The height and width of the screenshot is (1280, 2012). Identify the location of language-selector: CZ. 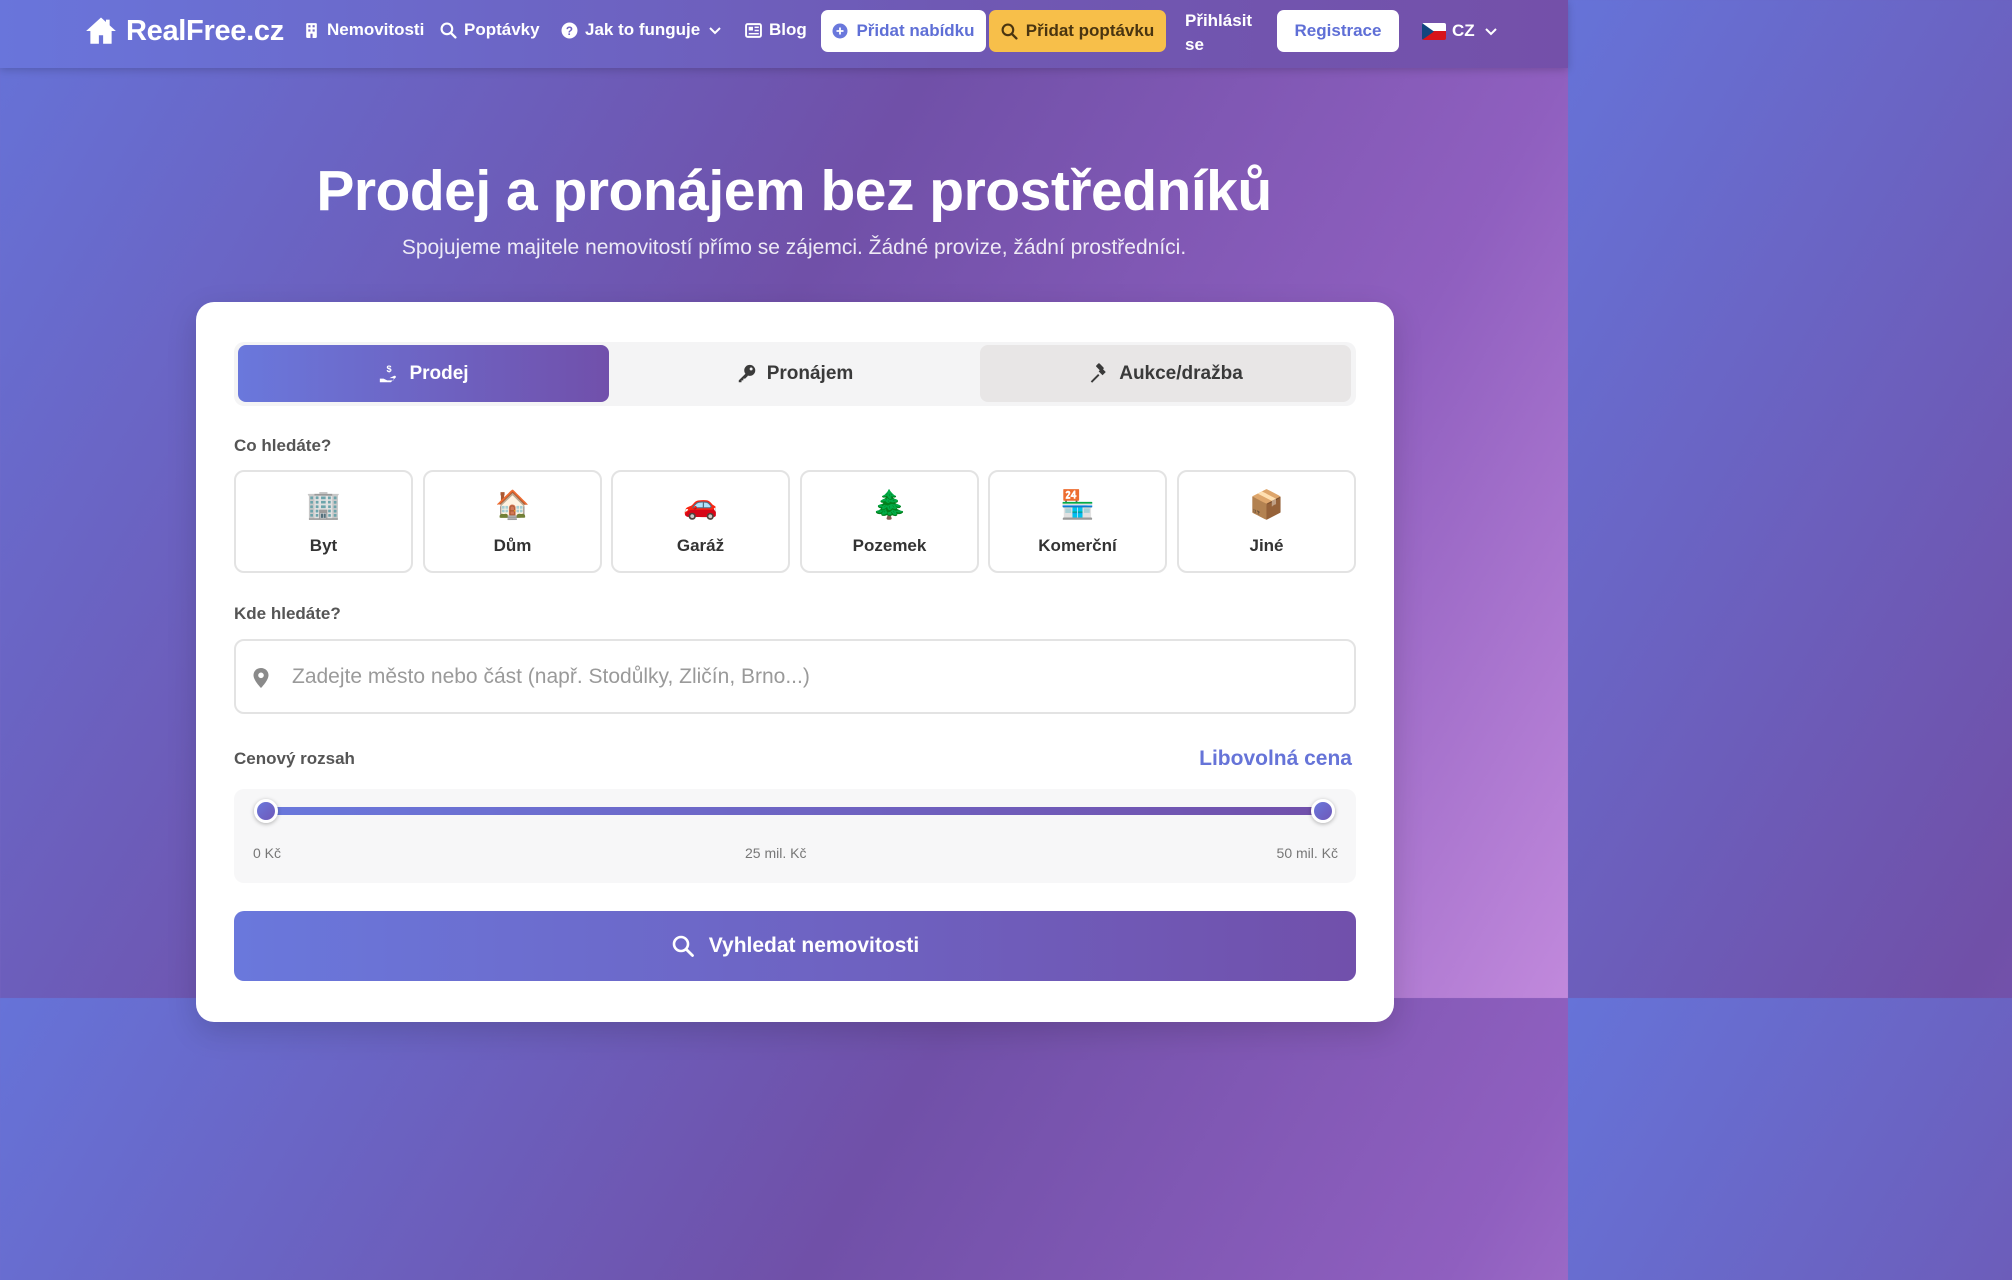
(1460, 31).